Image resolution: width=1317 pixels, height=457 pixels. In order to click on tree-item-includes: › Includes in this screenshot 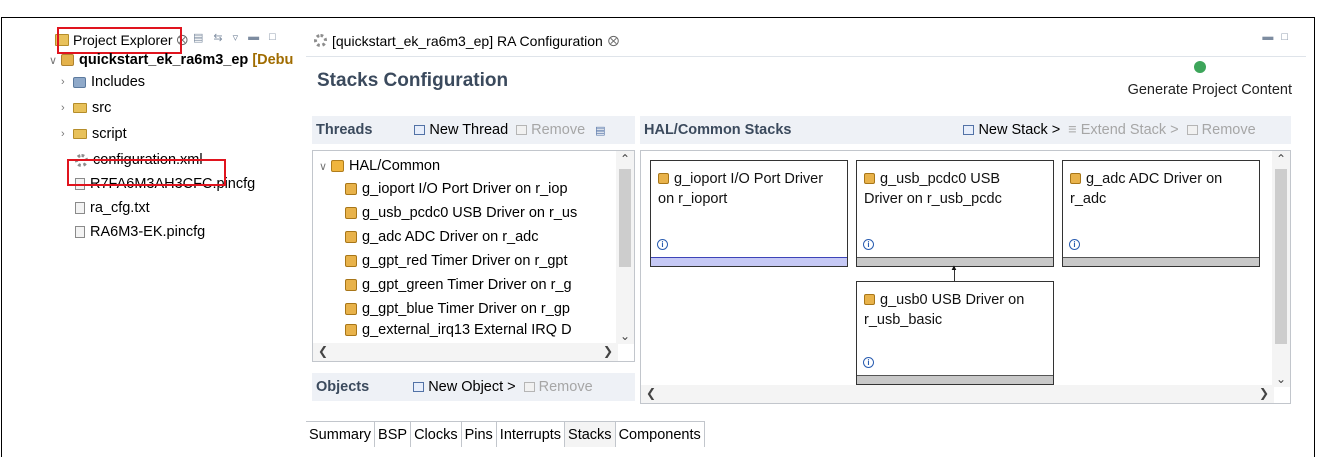, I will do `click(103, 82)`.